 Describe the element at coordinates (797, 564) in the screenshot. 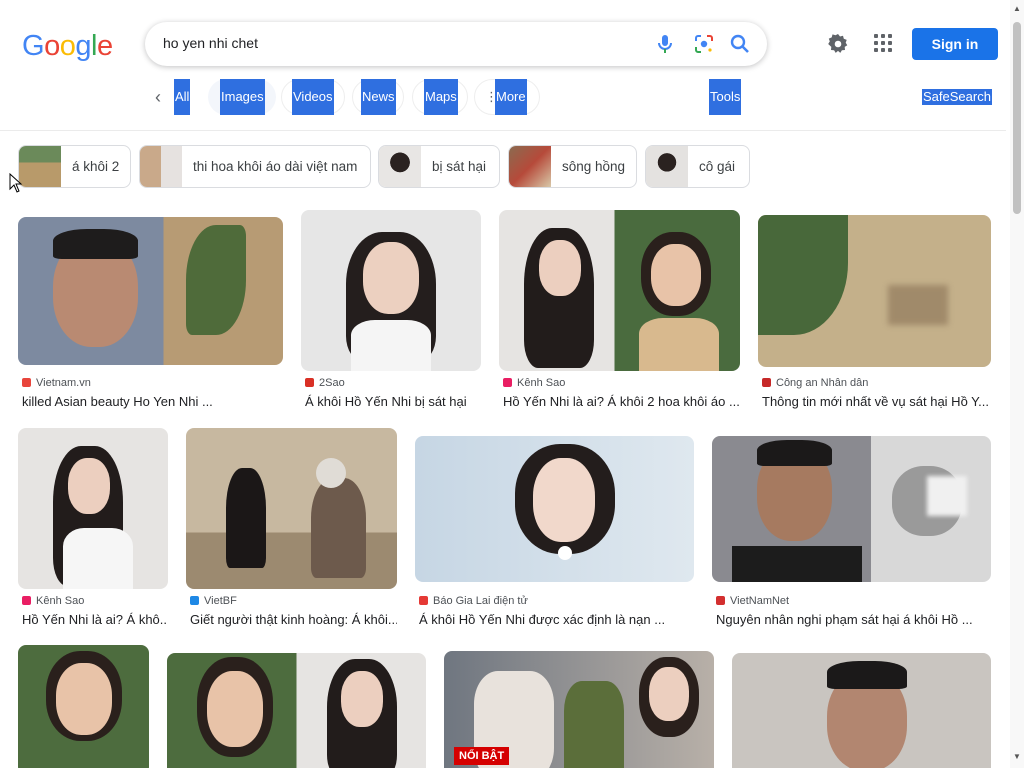

I see `shirt-shape` at that location.